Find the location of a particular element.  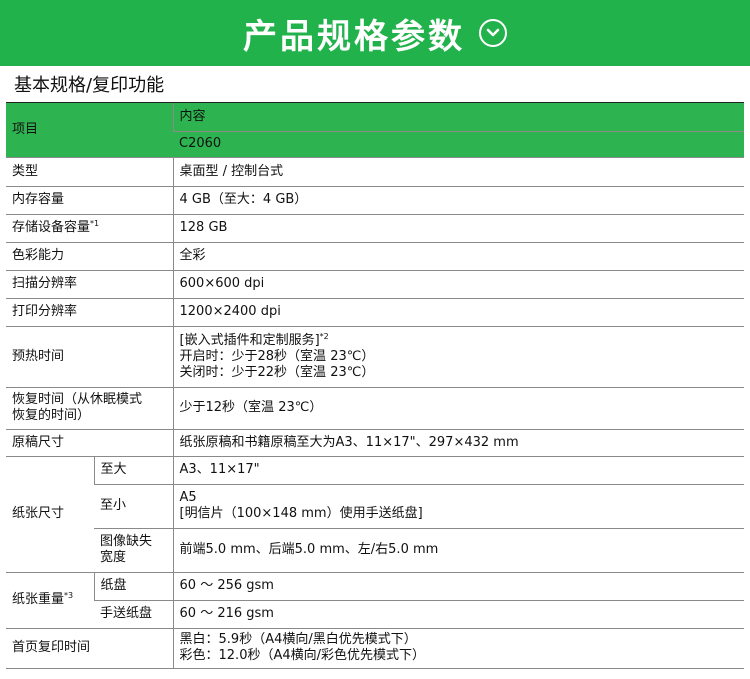

warmup-line: [嵌入式插件和定制服务] is located at coordinates (249, 340).